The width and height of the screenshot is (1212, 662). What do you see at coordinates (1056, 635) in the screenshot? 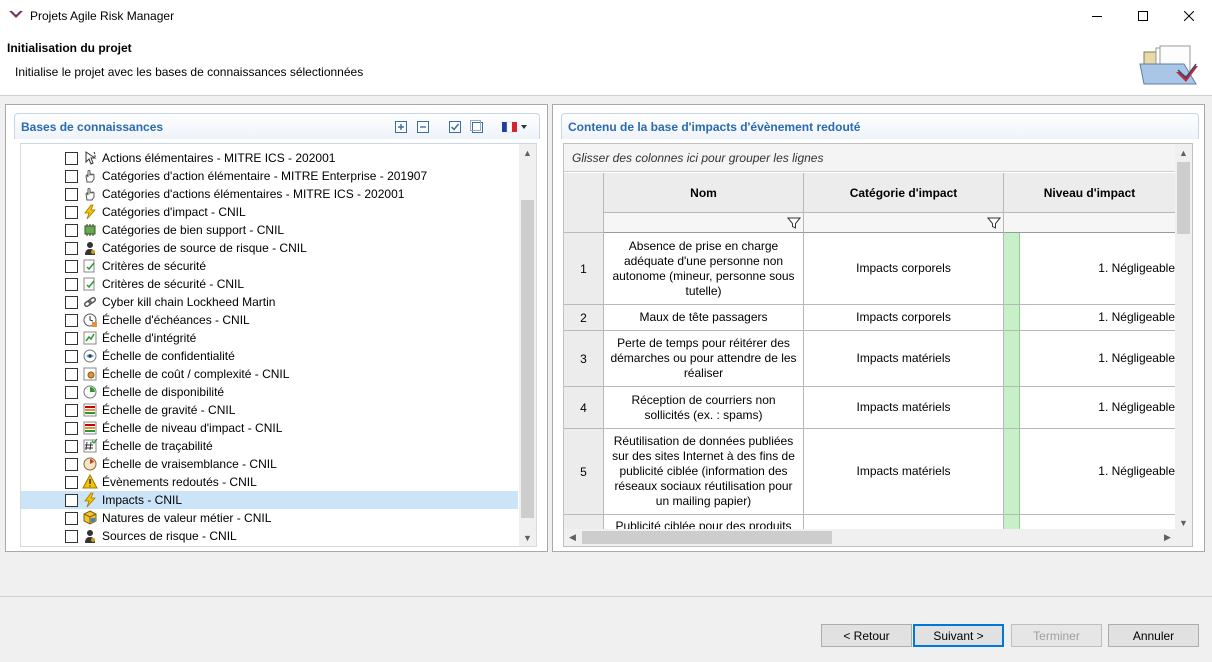
I see `finish-button: Terminer` at bounding box center [1056, 635].